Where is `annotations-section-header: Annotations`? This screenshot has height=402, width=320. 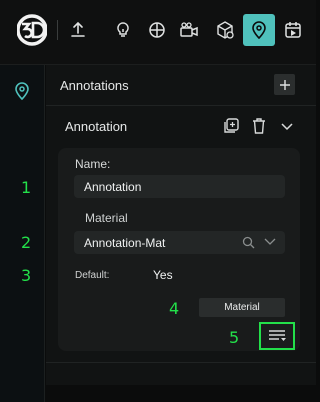 annotations-section-header: Annotations is located at coordinates (181, 85).